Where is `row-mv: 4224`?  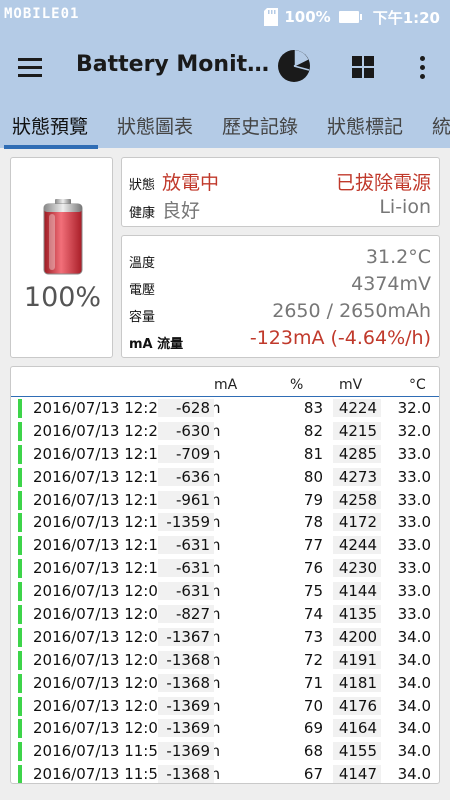
row-mv: 4224 is located at coordinates (357, 408).